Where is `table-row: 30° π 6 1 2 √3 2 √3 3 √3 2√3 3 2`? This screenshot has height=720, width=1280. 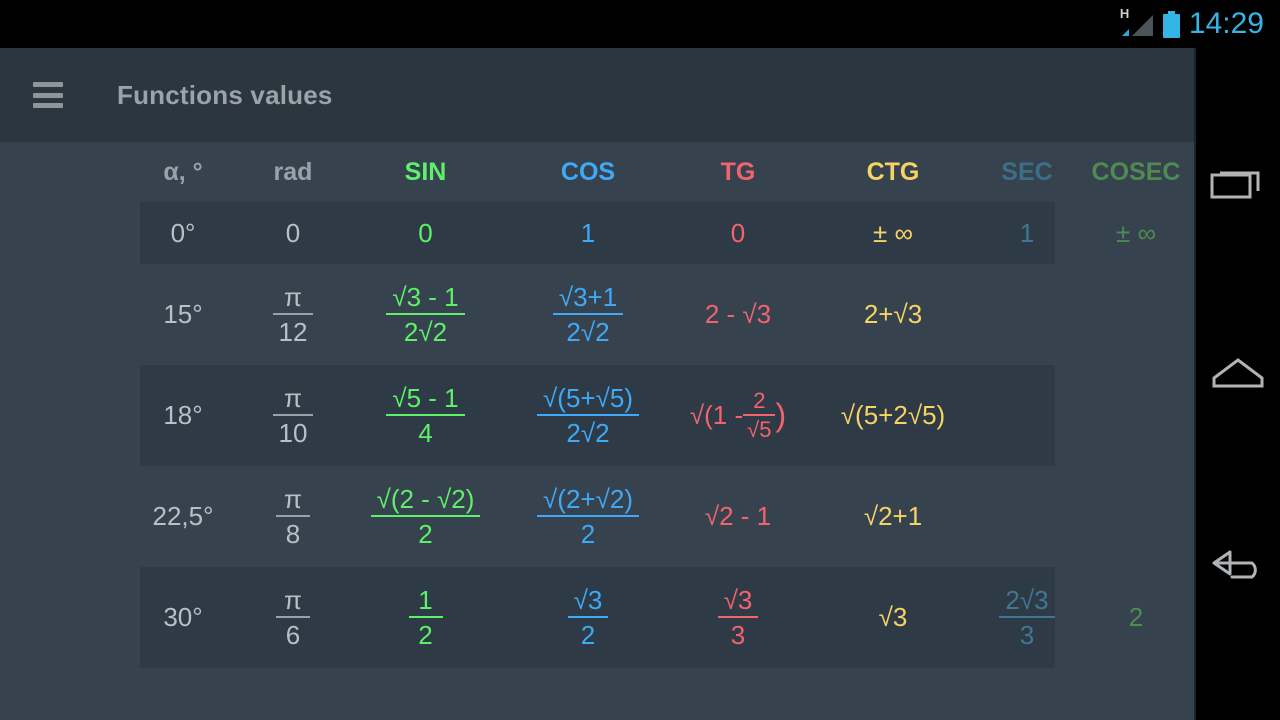
table-row: 30° π 6 1 2 √3 2 √3 3 √3 2√3 3 2 is located at coordinates (598, 617).